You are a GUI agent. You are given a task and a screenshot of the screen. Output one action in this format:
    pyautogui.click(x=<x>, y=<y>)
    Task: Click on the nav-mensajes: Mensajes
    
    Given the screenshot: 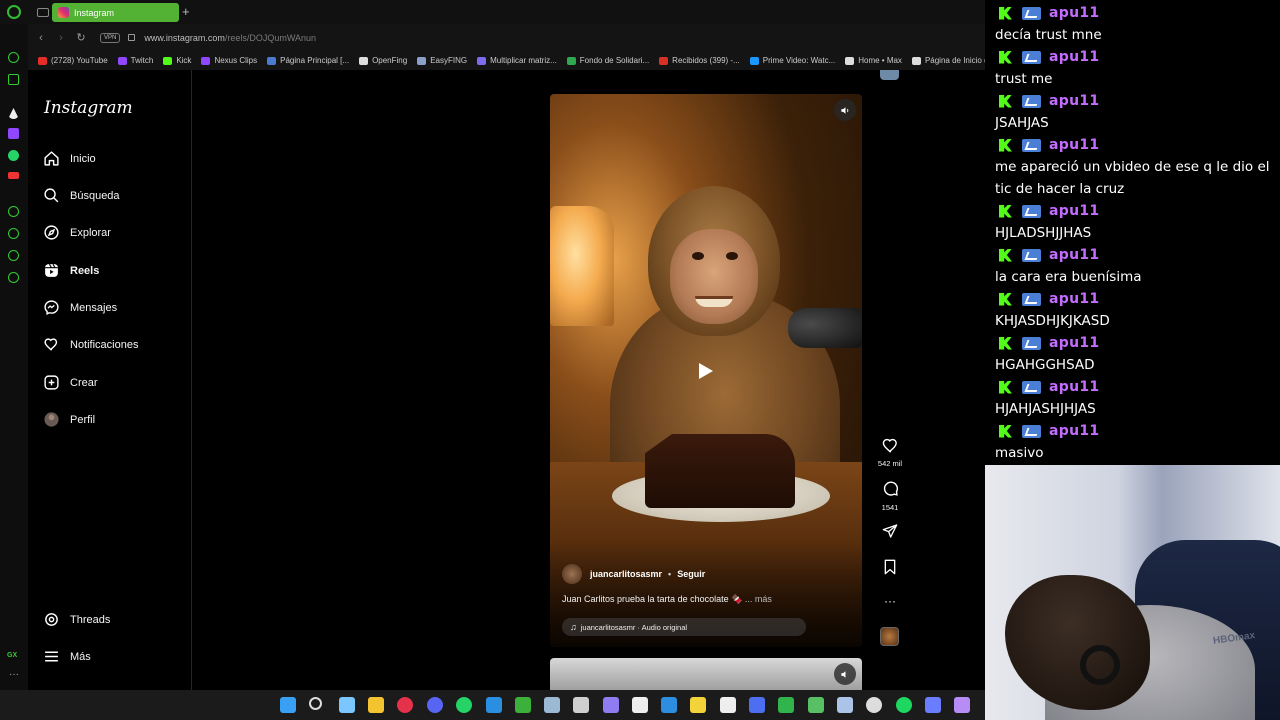 What is the action you would take?
    pyautogui.click(x=80, y=307)
    